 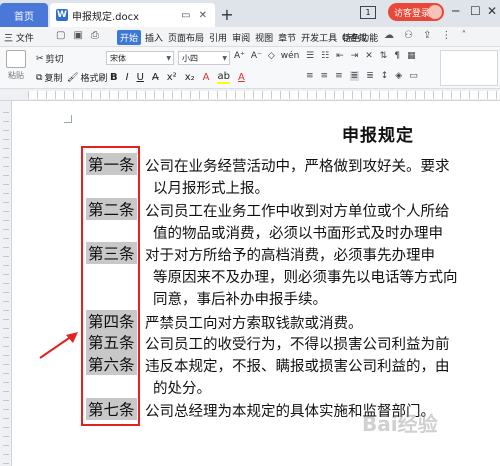 What do you see at coordinates (319, 37) in the screenshot?
I see `tab-developer: 开发工具` at bounding box center [319, 37].